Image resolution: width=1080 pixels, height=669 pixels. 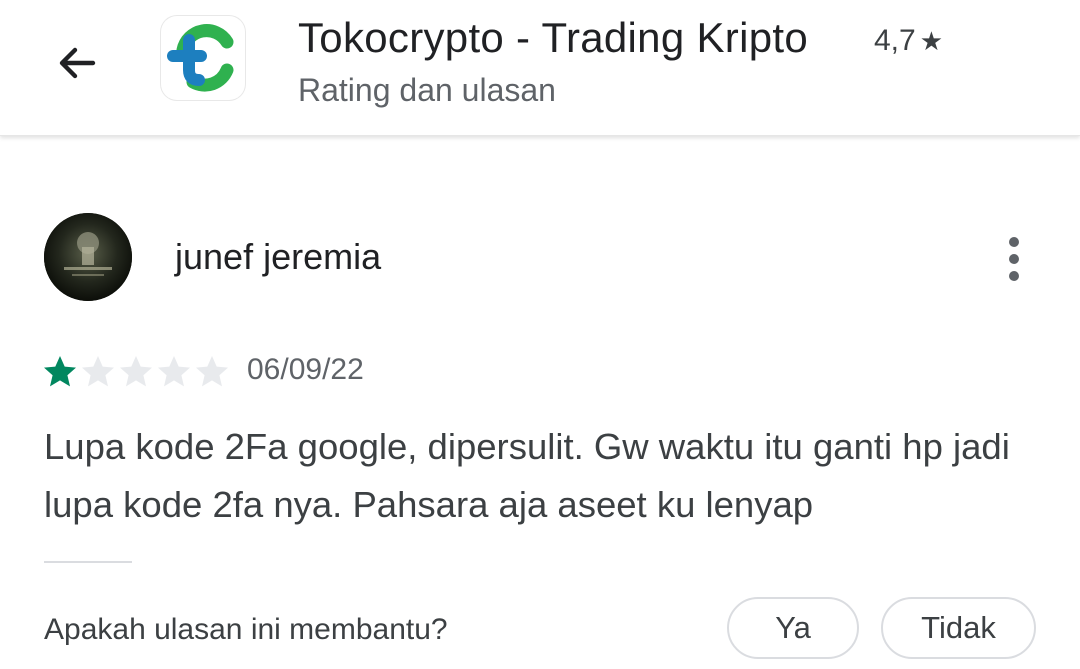 What do you see at coordinates (793, 628) in the screenshot?
I see `helpful-yes-button: Ya` at bounding box center [793, 628].